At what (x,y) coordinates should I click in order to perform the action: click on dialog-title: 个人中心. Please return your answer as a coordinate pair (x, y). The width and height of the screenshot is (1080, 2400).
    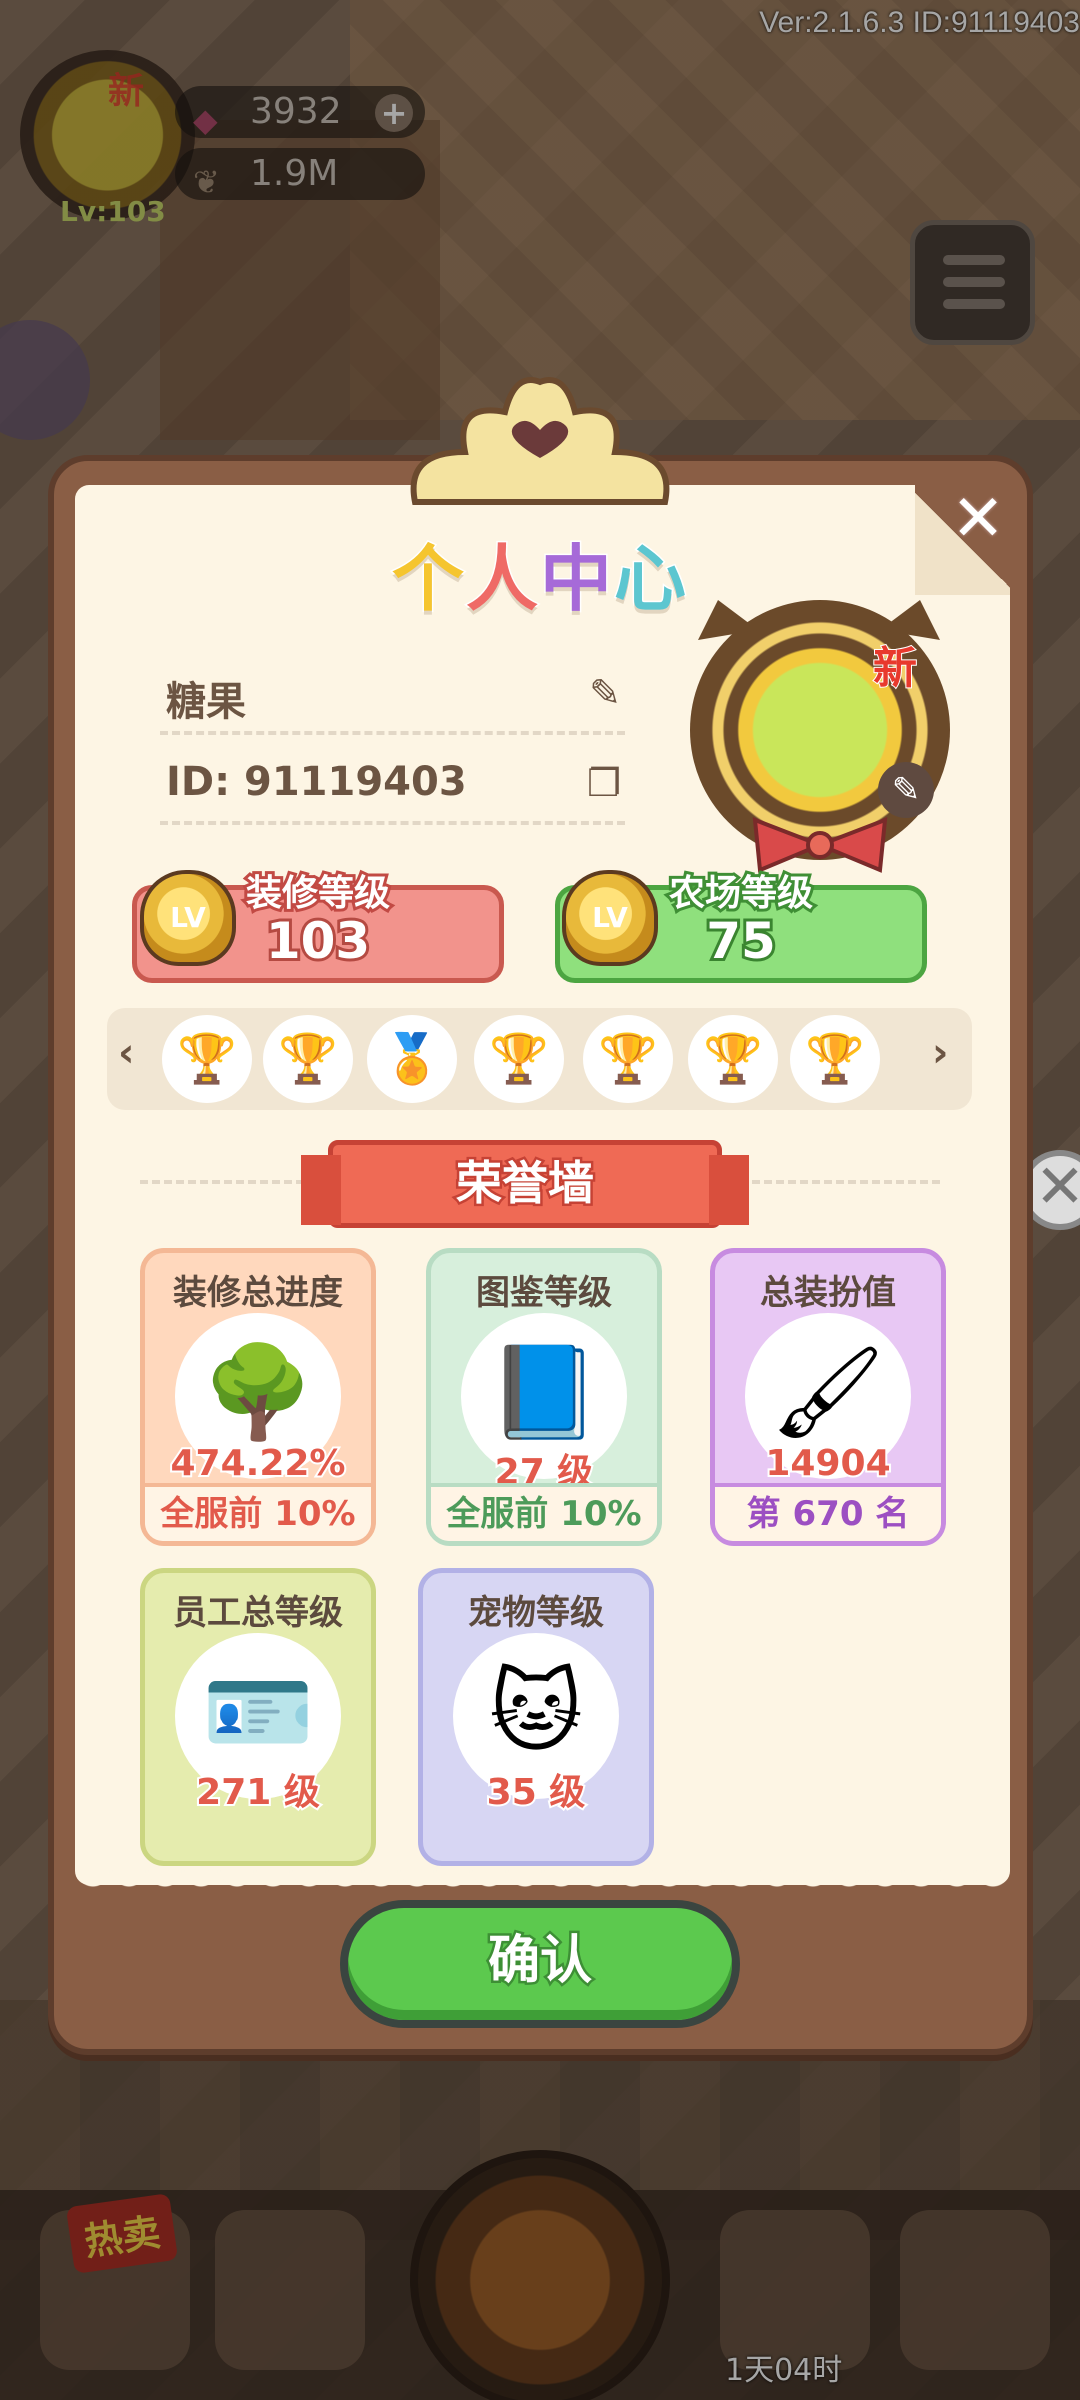
    Looking at the image, I should click on (539, 579).